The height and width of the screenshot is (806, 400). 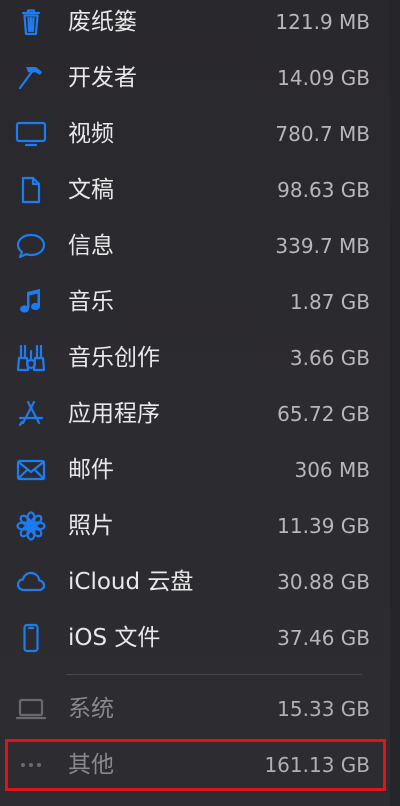 What do you see at coordinates (323, 78) in the screenshot?
I see `storage-row-size: 14.09 GB` at bounding box center [323, 78].